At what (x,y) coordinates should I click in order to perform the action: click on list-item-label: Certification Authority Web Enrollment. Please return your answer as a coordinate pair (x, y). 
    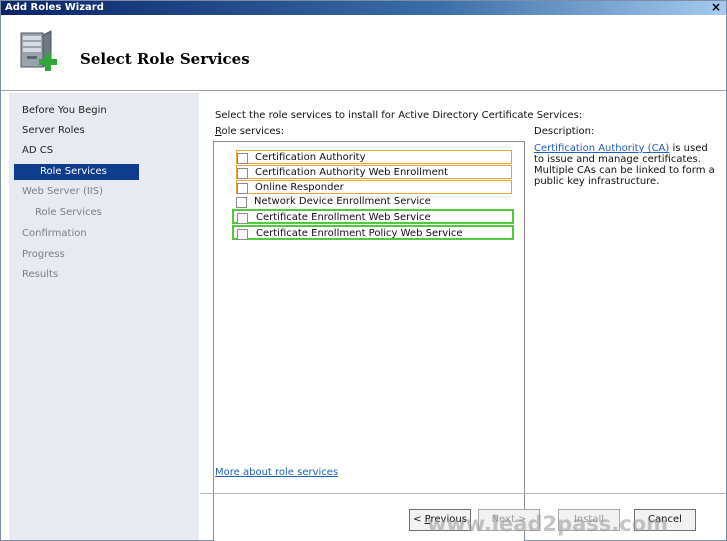
    Looking at the image, I should click on (352, 172).